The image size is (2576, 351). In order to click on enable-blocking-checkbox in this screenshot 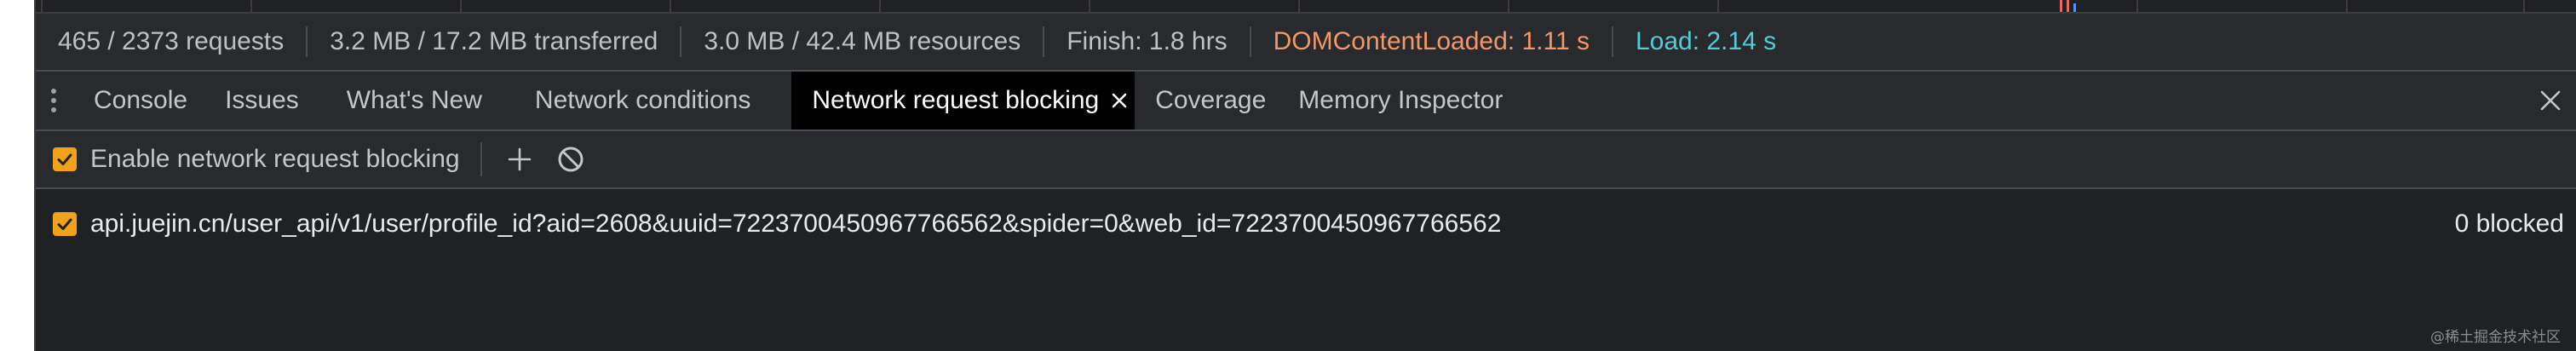, I will do `click(65, 159)`.